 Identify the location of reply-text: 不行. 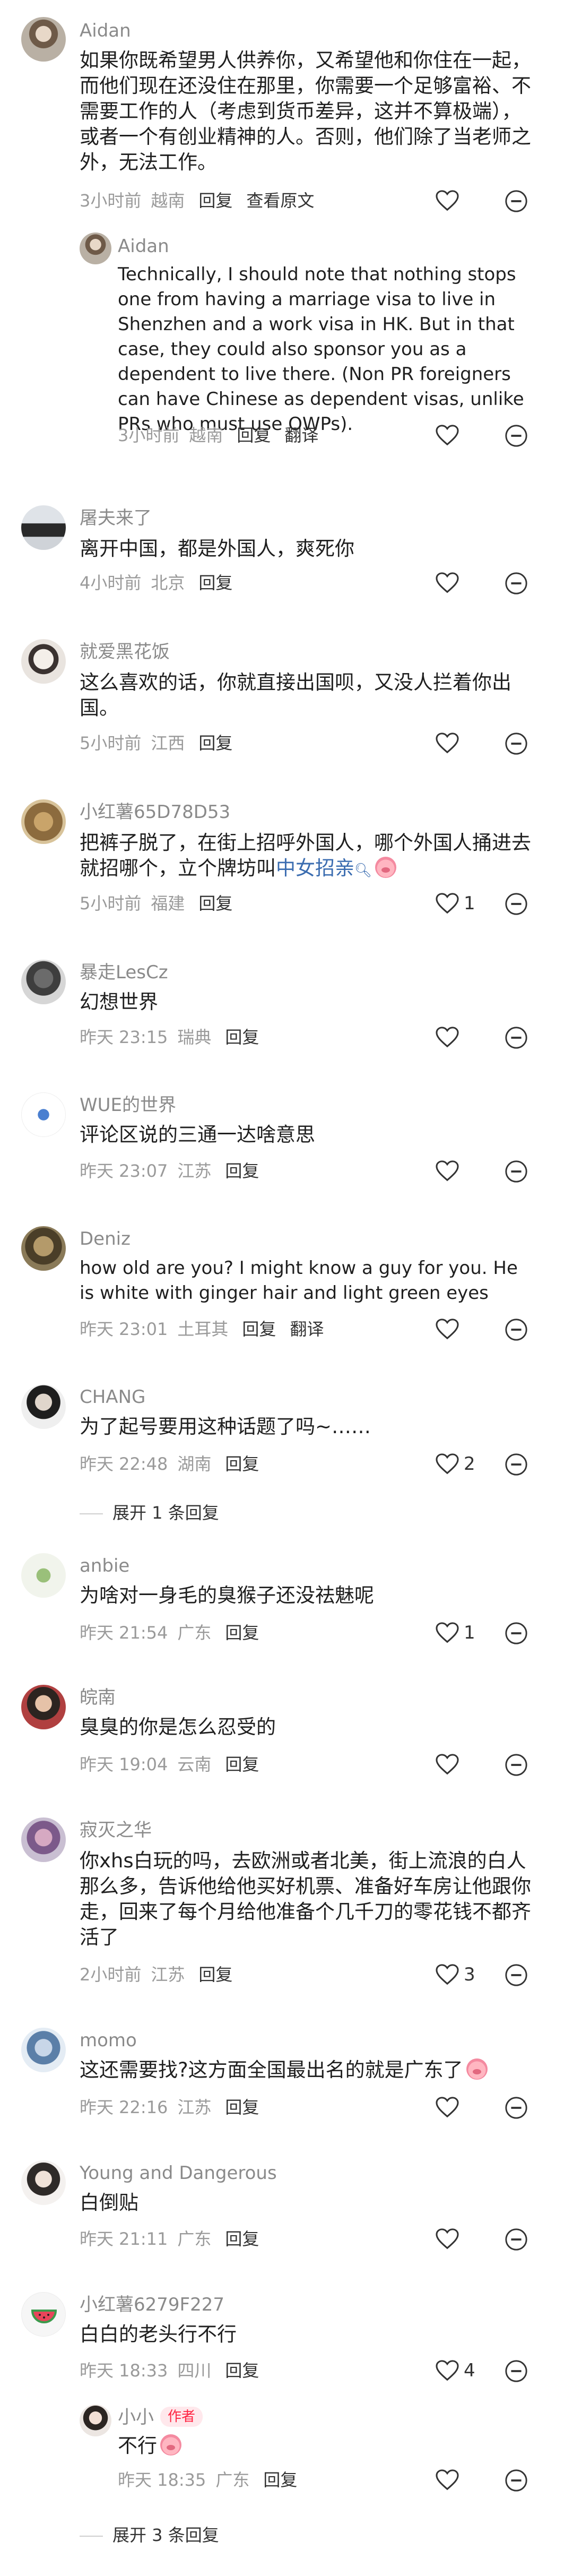
(330, 2446).